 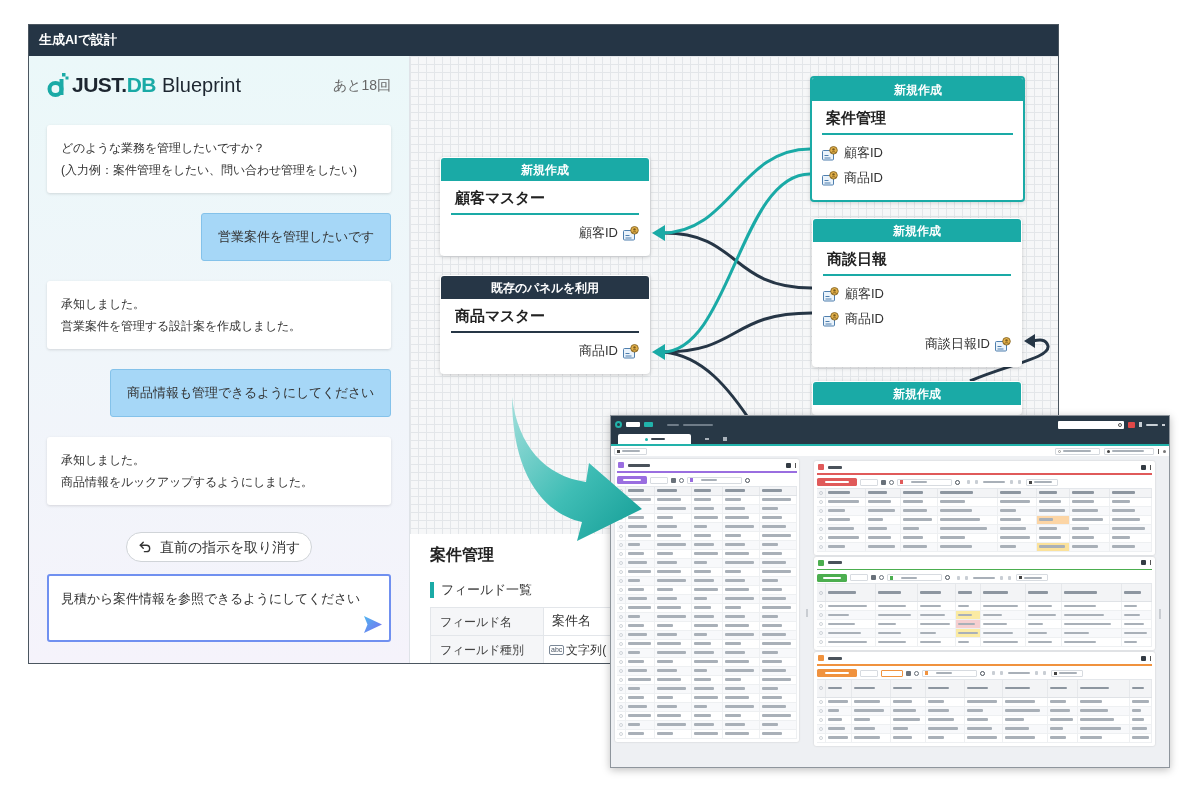 What do you see at coordinates (481, 590) in the screenshot?
I see `section-title: フィールド一覧` at bounding box center [481, 590].